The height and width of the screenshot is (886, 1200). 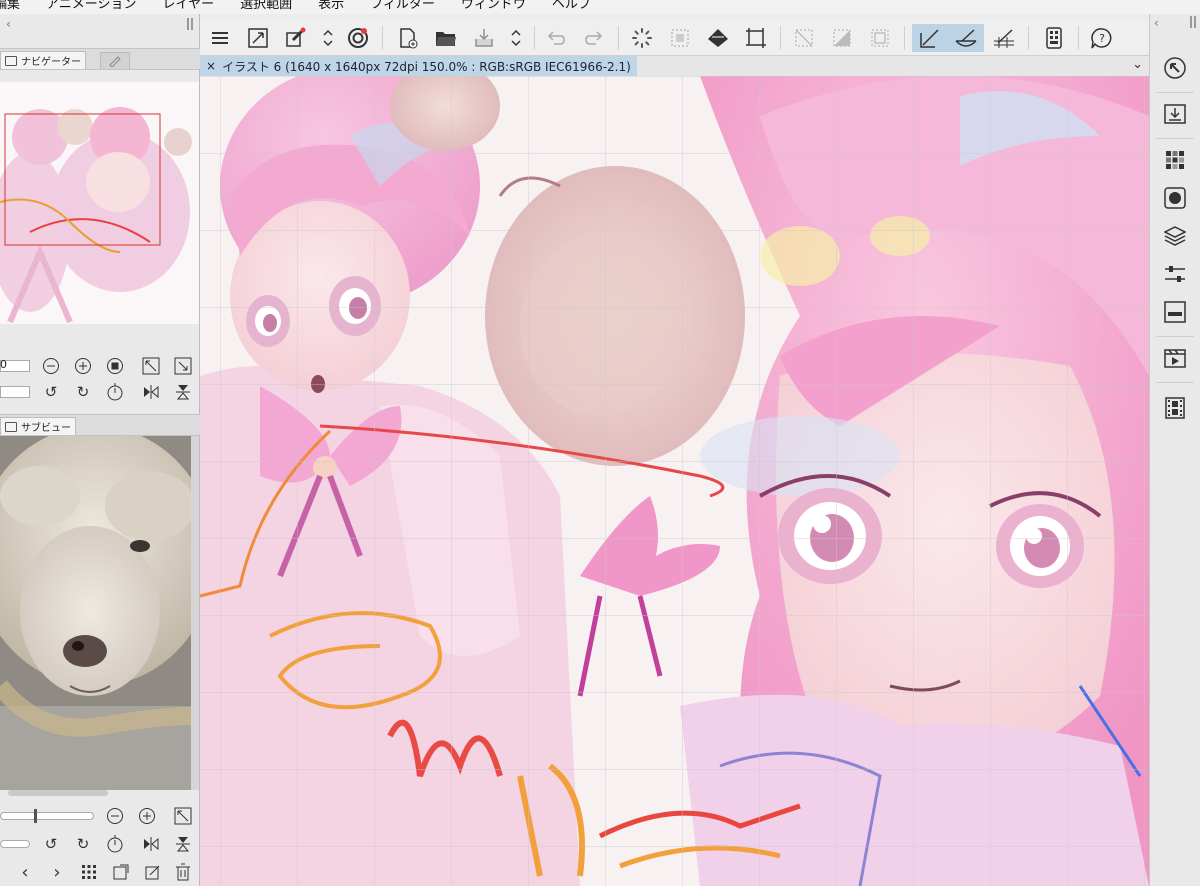 What do you see at coordinates (95, 613) in the screenshot?
I see `subview-reference-image` at bounding box center [95, 613].